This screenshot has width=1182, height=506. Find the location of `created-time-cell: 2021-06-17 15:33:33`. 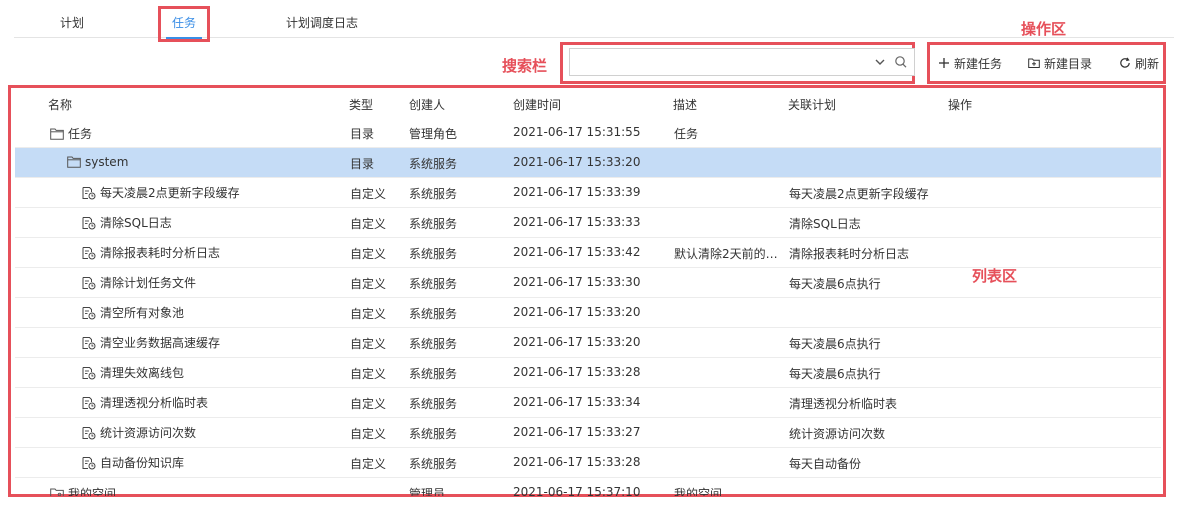

created-time-cell: 2021-06-17 15:33:33 is located at coordinates (577, 222).